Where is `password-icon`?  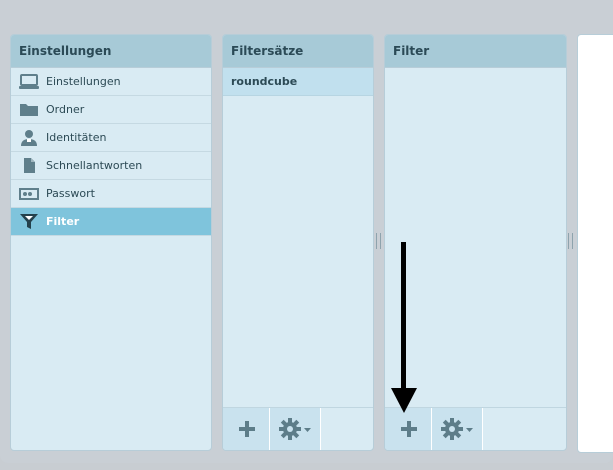
password-icon is located at coordinates (29, 193).